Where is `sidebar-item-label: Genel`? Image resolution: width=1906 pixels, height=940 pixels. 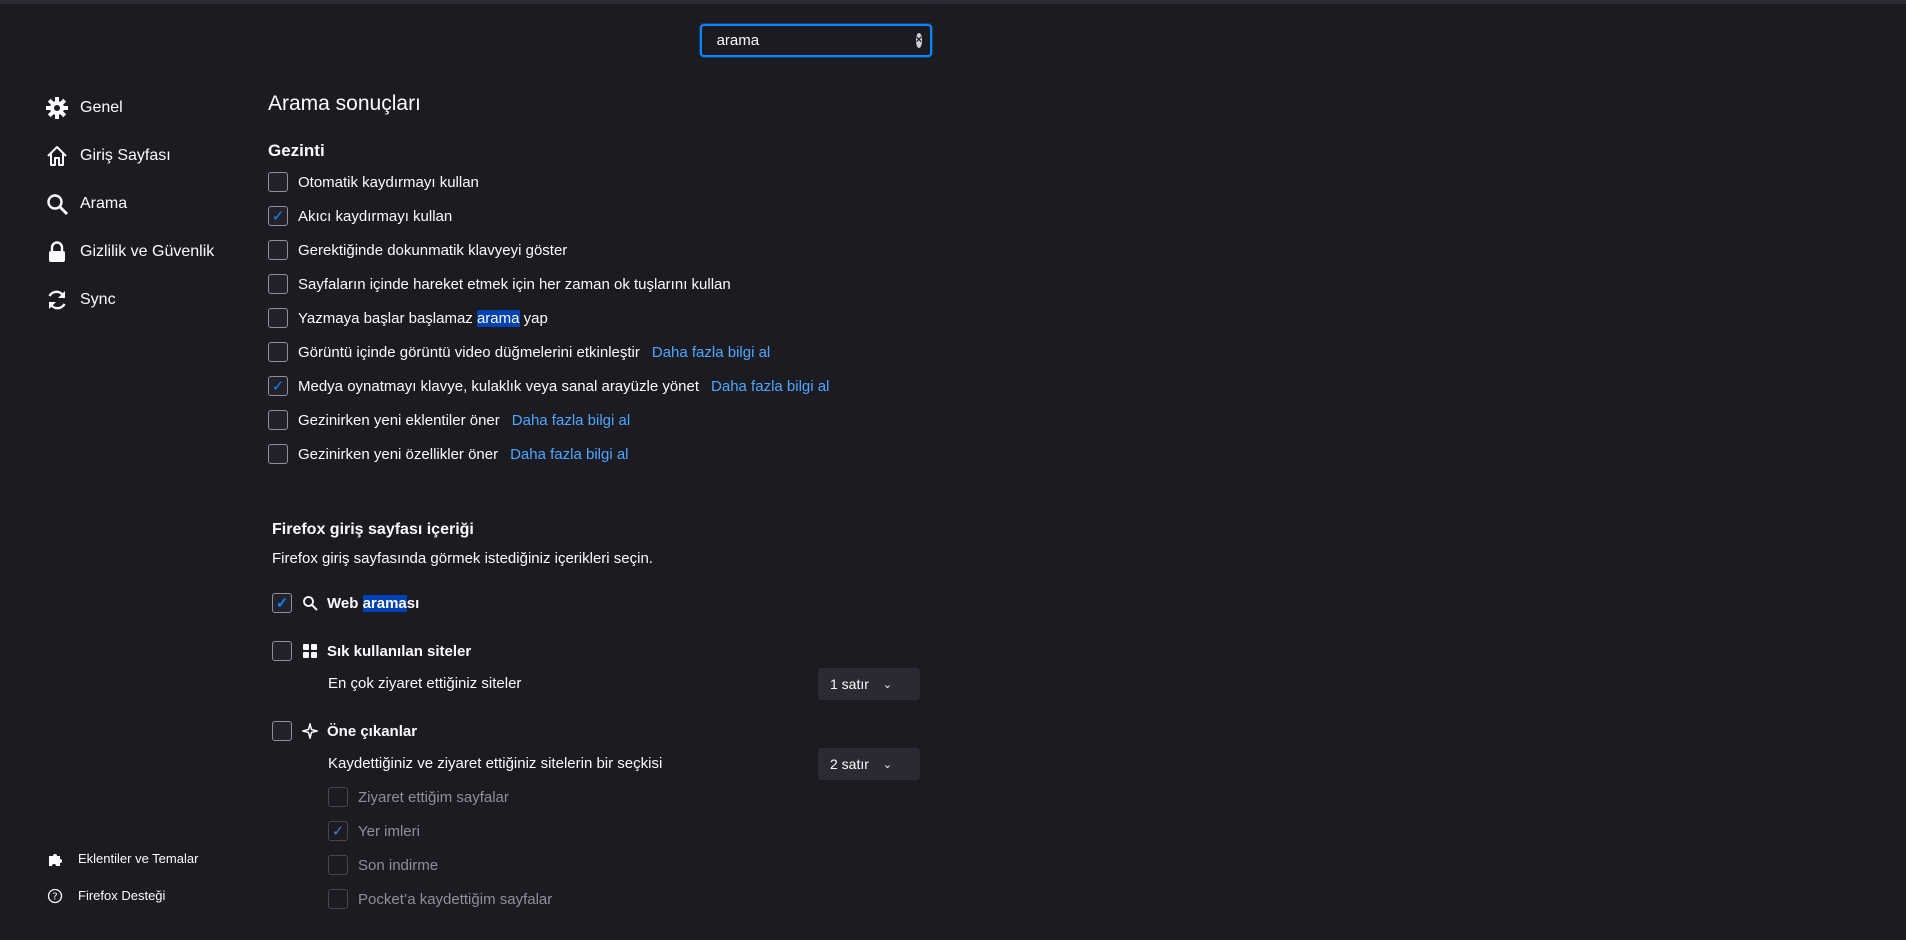
sidebar-item-label: Genel is located at coordinates (101, 107).